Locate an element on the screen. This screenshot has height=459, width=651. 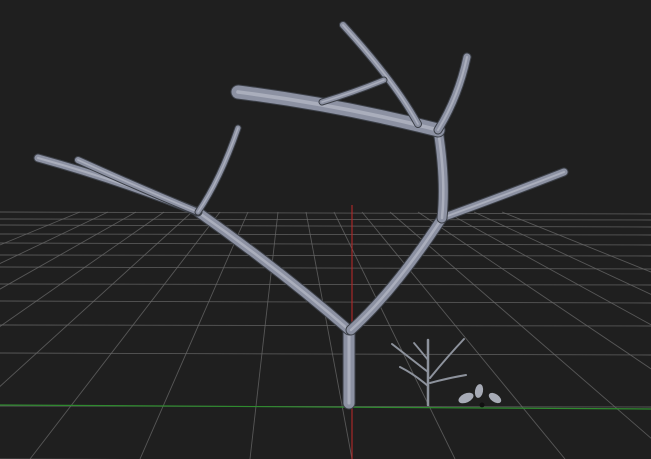
left-inner-branch-highlight is located at coordinates (138, 186).